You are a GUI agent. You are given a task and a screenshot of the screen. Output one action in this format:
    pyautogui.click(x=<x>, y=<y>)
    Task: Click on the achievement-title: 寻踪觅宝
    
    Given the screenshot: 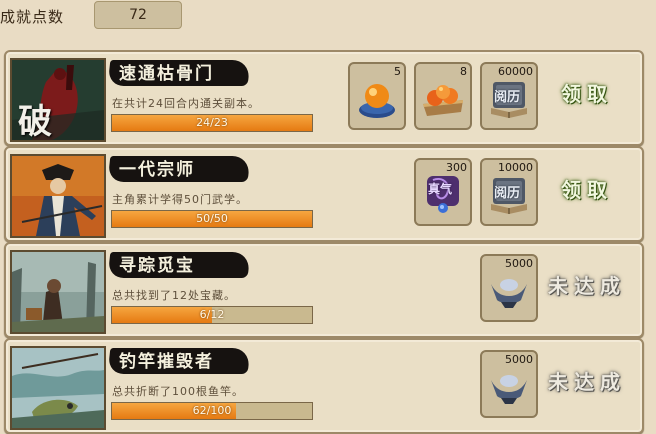 What is the action you would take?
    pyautogui.click(x=157, y=266)
    